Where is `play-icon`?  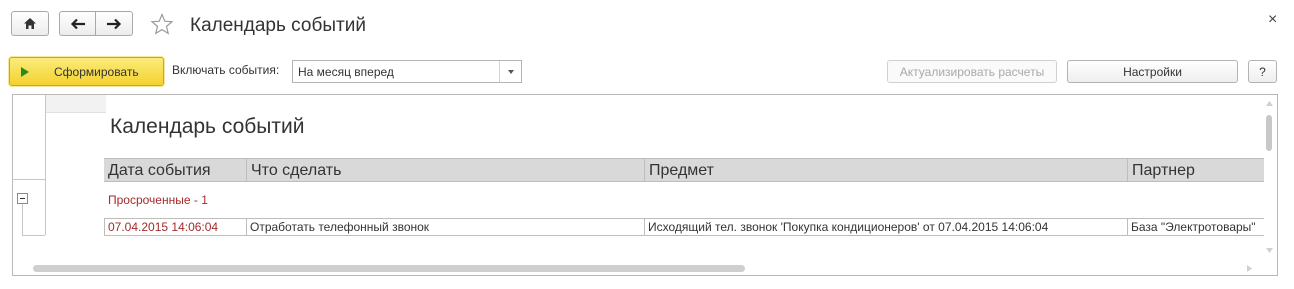
play-icon is located at coordinates (25, 71).